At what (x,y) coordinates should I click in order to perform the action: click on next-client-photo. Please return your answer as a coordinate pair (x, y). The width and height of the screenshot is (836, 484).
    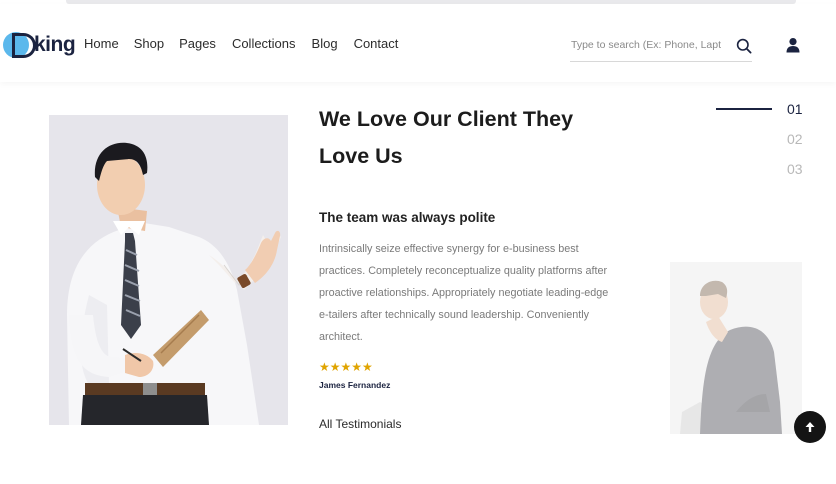
    Looking at the image, I should click on (736, 348).